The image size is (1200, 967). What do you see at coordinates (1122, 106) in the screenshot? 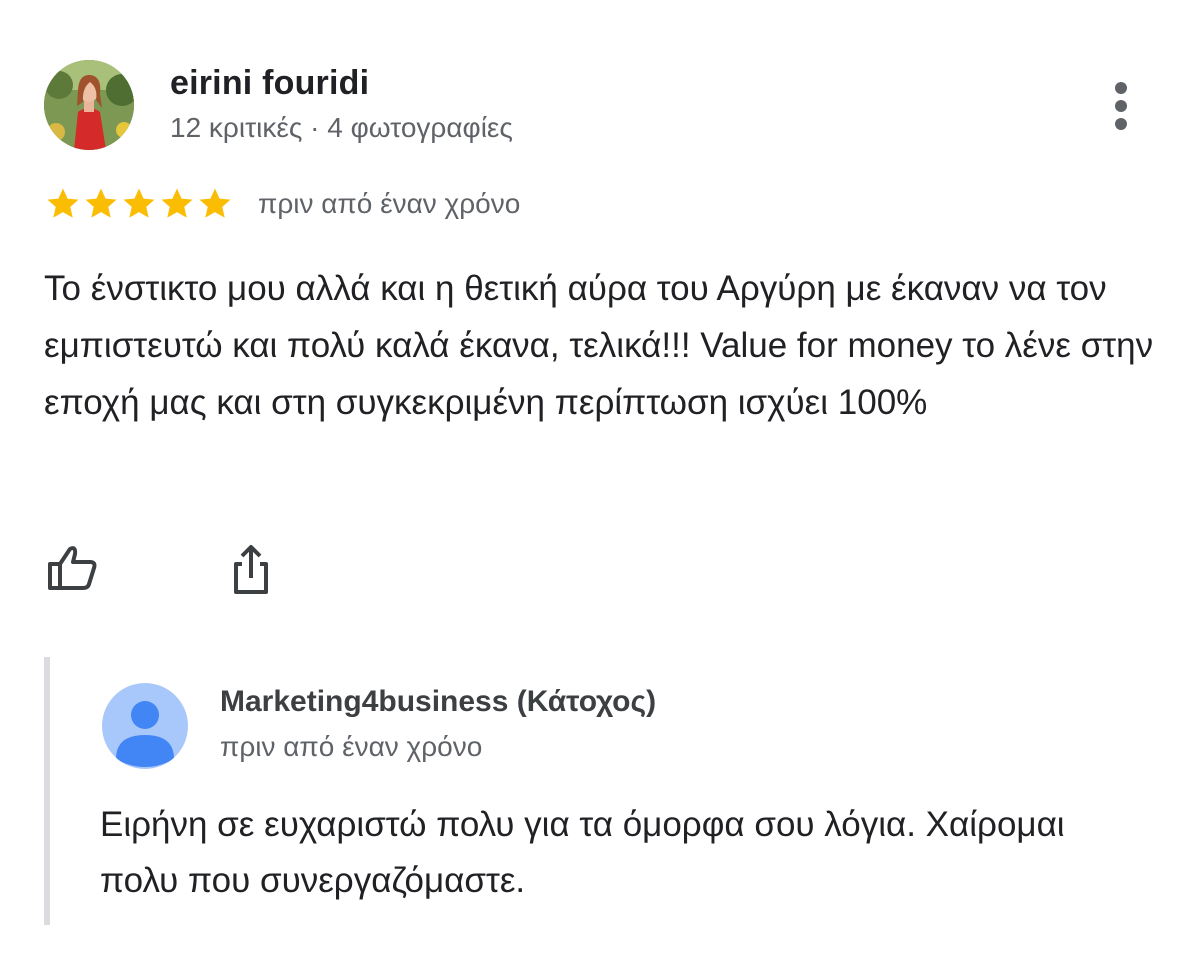
I see `more-vert-icon` at bounding box center [1122, 106].